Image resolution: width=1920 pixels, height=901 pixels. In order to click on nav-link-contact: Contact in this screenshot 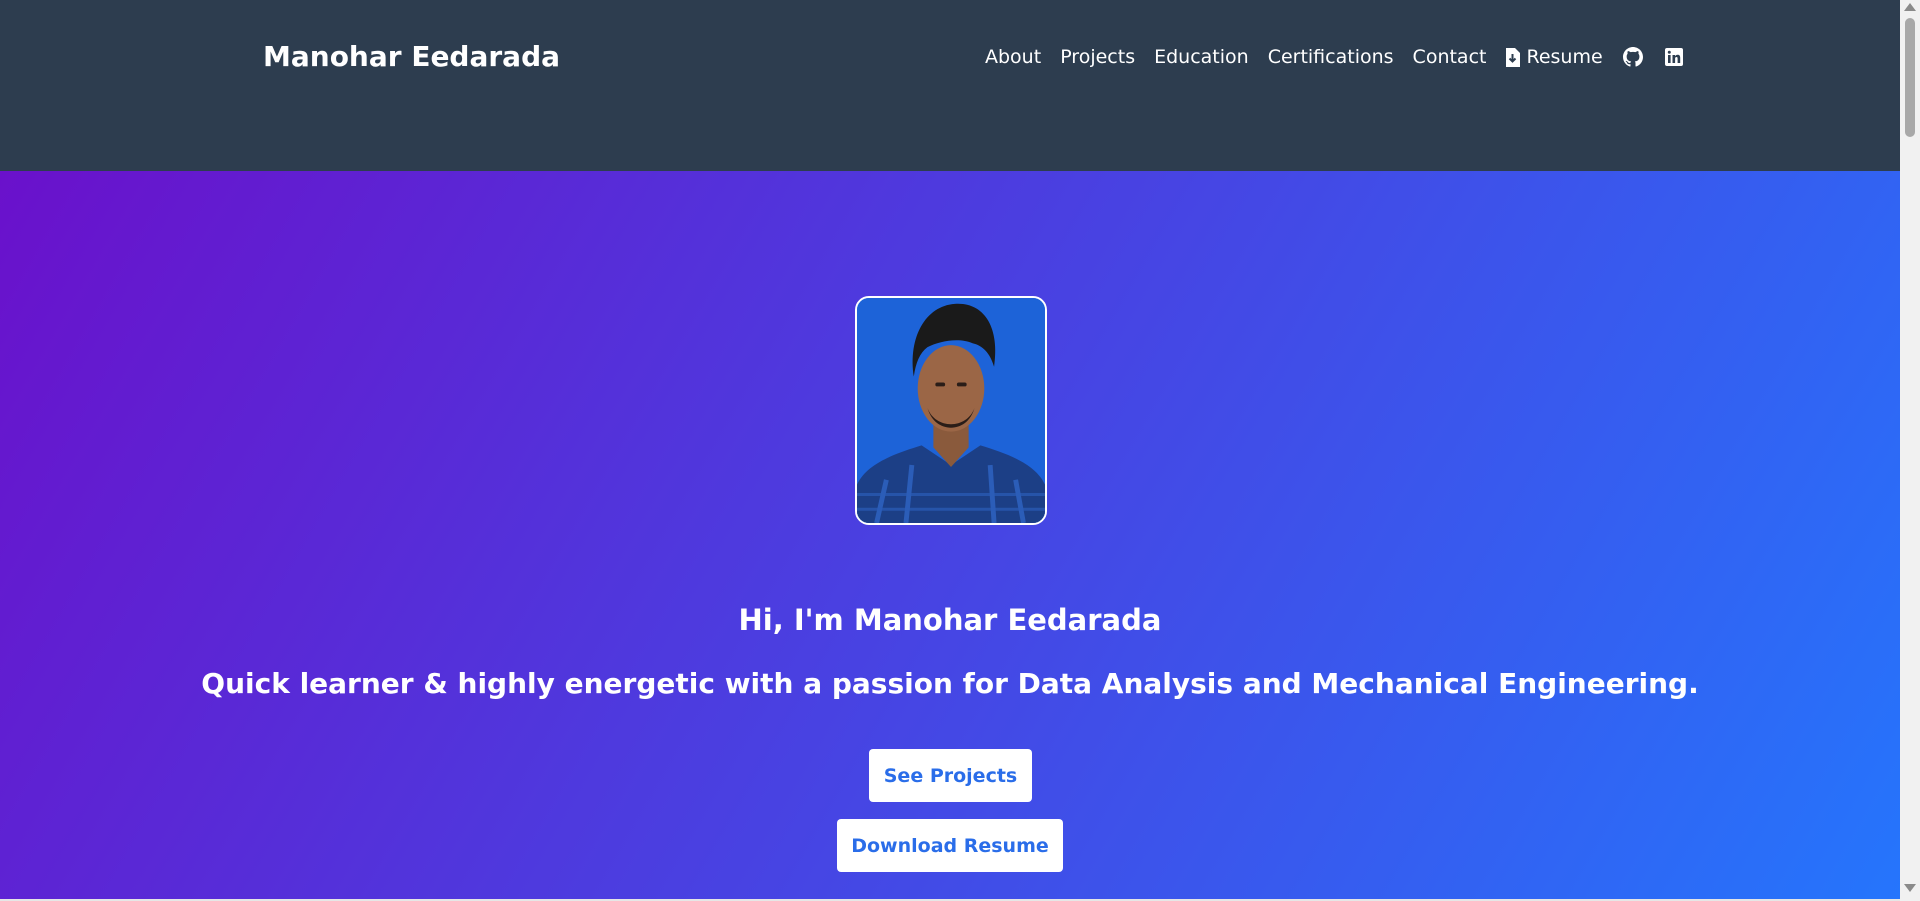, I will do `click(1450, 57)`.